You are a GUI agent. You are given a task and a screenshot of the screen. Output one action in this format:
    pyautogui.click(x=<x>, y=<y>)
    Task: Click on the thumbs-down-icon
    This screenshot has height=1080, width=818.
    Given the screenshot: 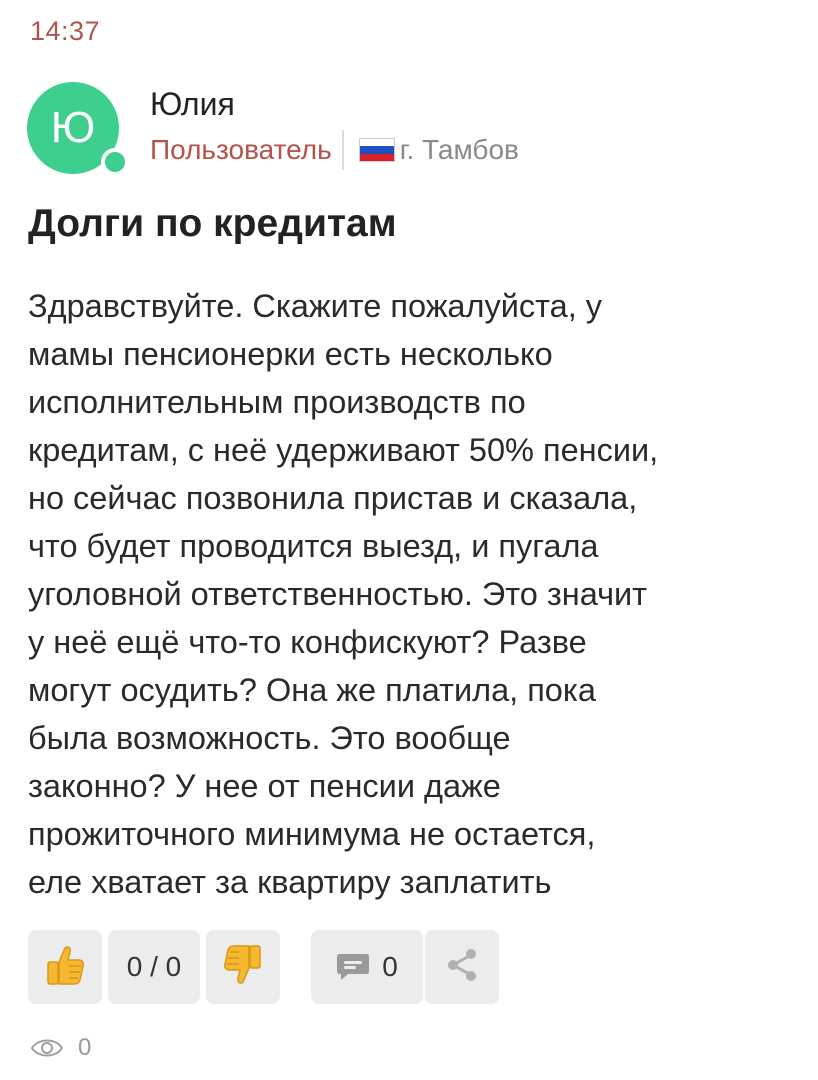 What is the action you would take?
    pyautogui.click(x=243, y=967)
    